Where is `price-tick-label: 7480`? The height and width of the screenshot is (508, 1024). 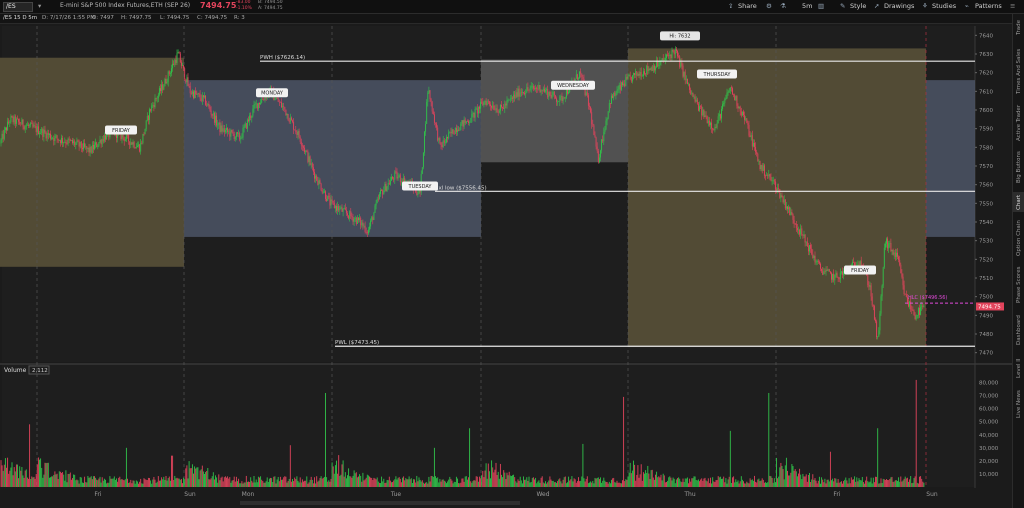
price-tick-label: 7480 is located at coordinates (986, 335).